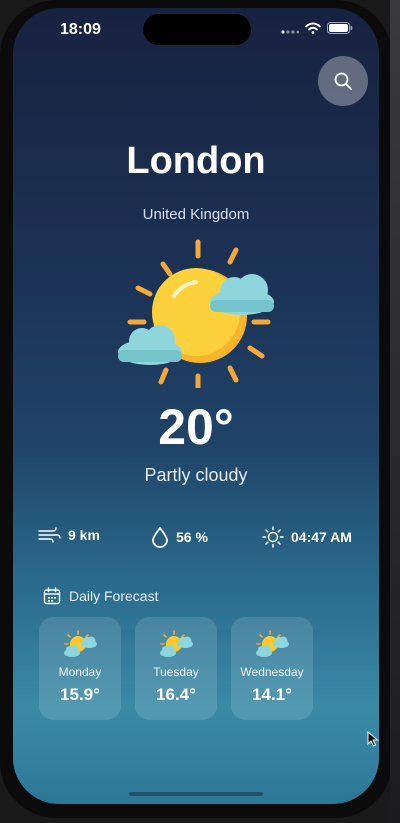  Describe the element at coordinates (49, 535) in the screenshot. I see `wind-icon` at that location.